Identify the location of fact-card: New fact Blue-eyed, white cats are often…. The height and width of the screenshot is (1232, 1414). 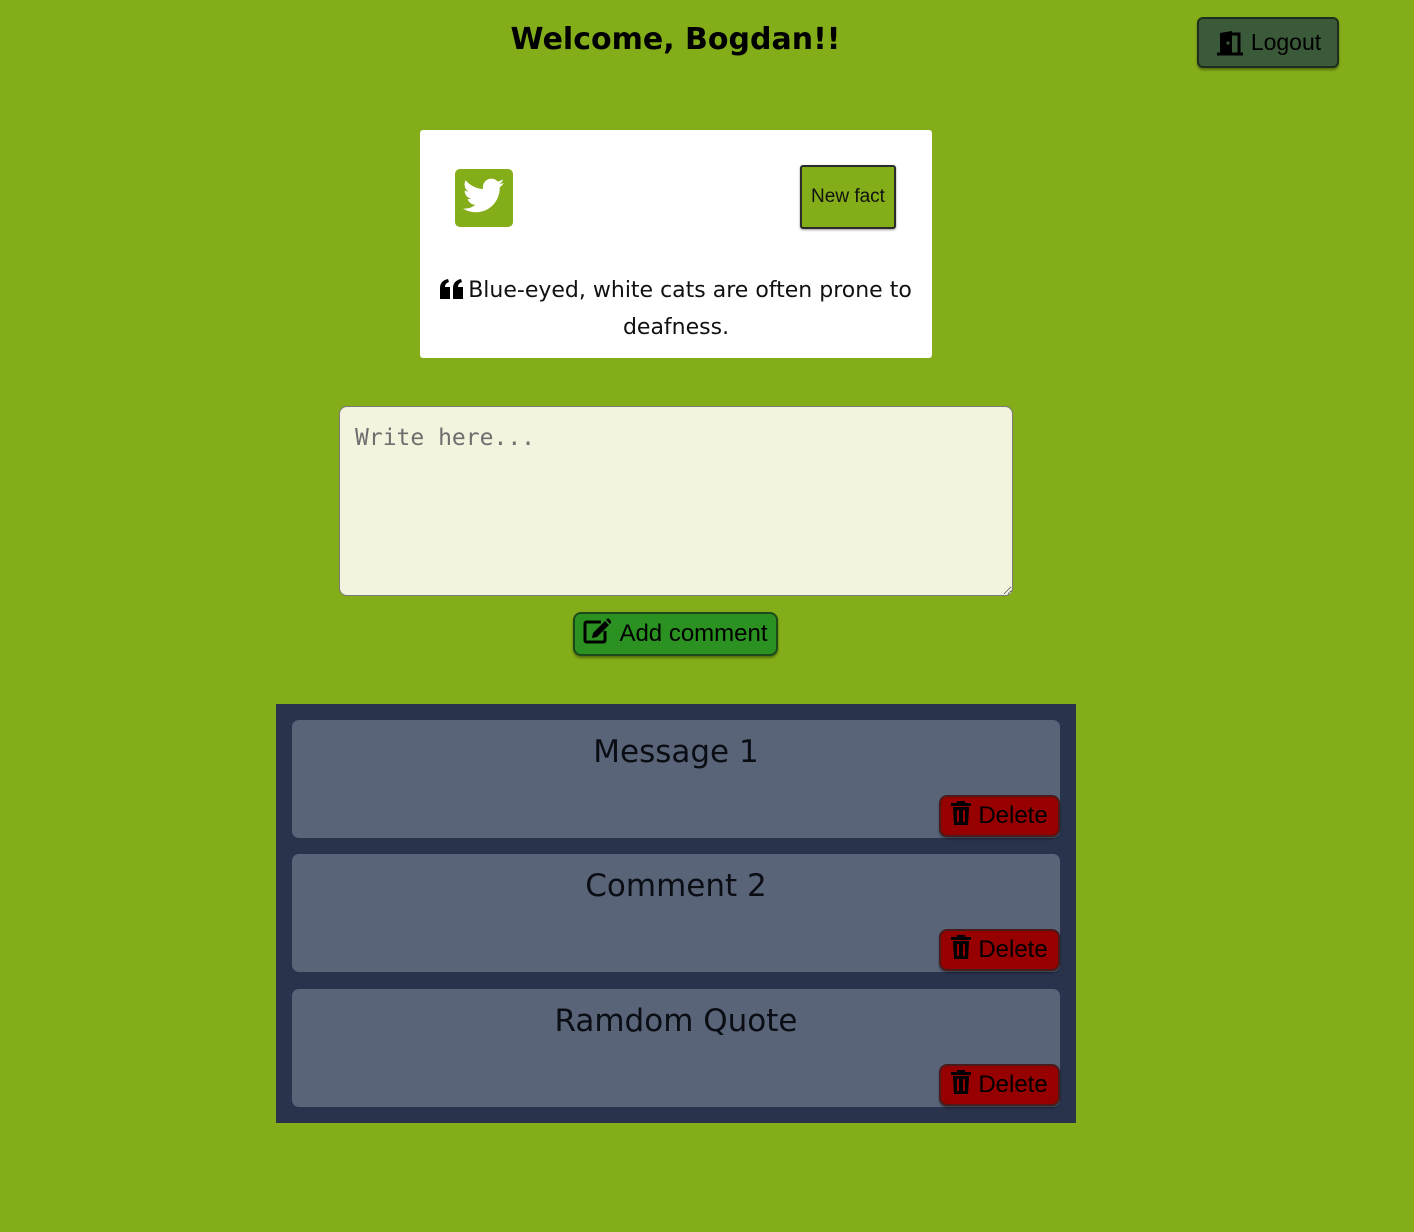
(676, 244).